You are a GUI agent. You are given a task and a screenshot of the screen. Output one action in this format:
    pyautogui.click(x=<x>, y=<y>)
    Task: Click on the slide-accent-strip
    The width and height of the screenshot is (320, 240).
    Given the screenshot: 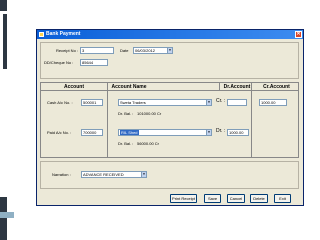 What is the action you would take?
    pyautogui.click(x=7, y=215)
    